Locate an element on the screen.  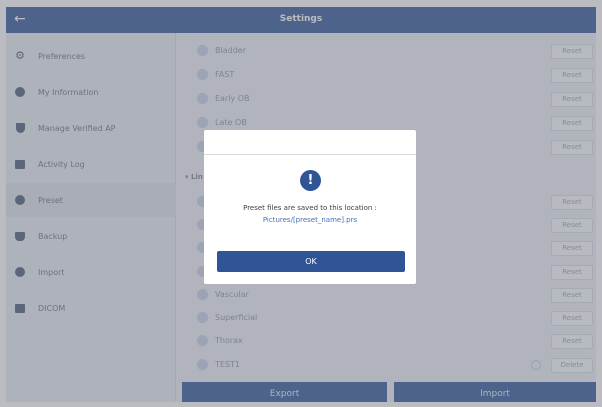
info-alert-icon: ! is located at coordinates (310, 180).